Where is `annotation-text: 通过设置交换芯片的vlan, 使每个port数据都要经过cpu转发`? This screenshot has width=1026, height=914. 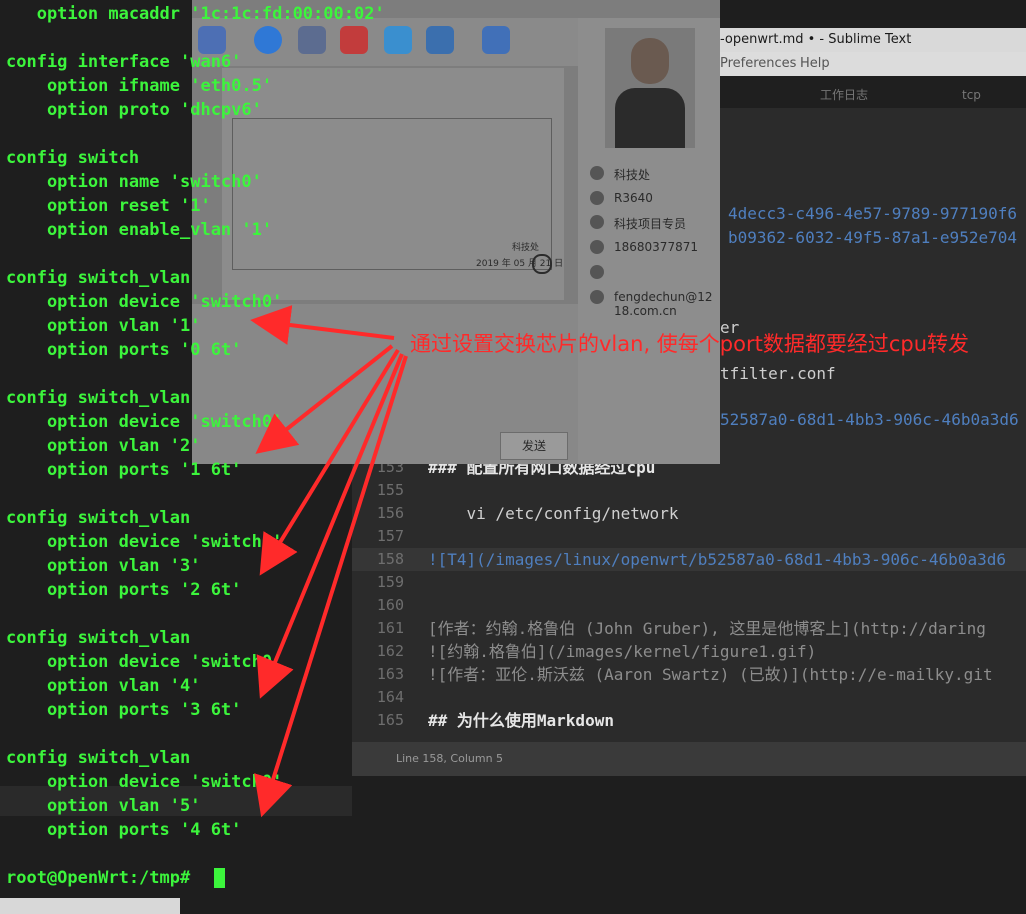
annotation-text: 通过设置交换芯片的vlan, 使每个port数据都要经过cpu转发 is located at coordinates (690, 344).